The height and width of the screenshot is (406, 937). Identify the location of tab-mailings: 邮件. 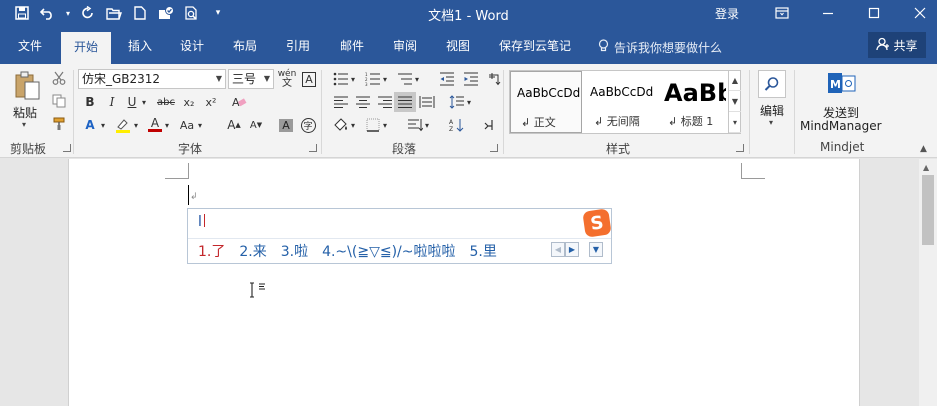
(352, 50).